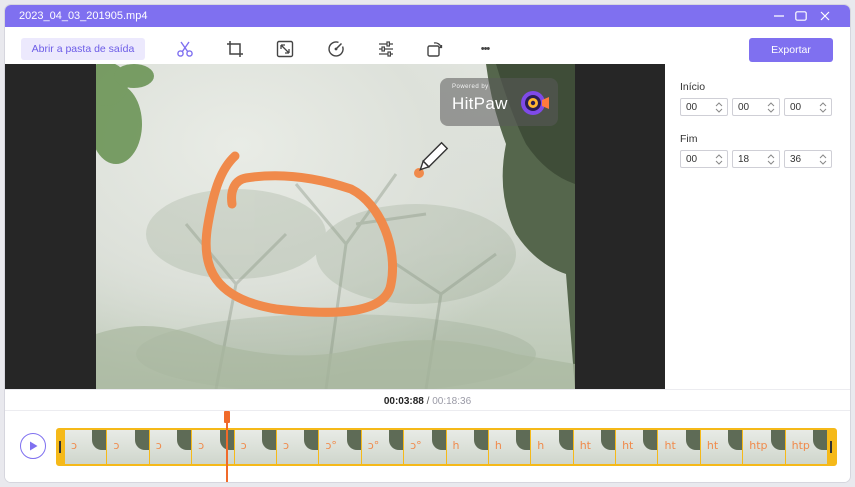 The height and width of the screenshot is (487, 855). What do you see at coordinates (480, 103) in the screenshot?
I see `watermark-brand: HitPaw` at bounding box center [480, 103].